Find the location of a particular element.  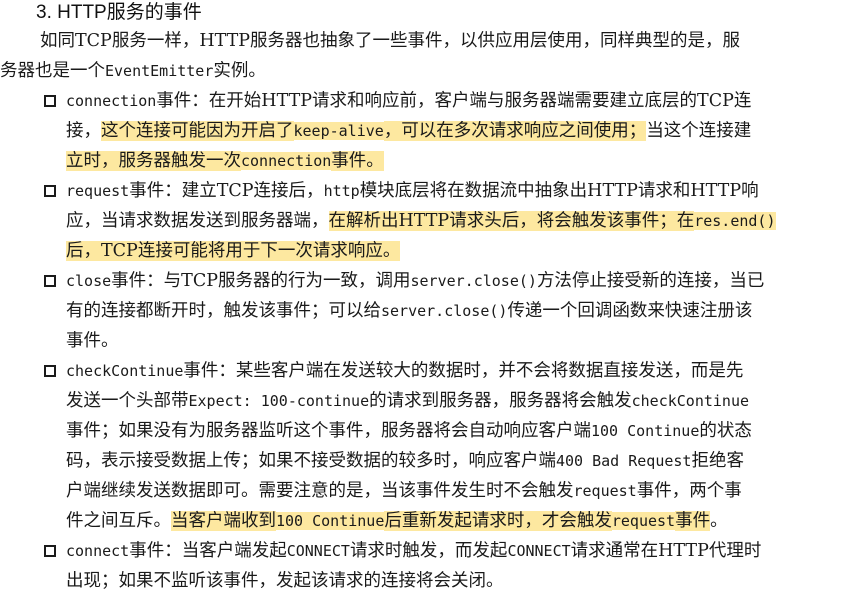

inline-code: 400 Bad Request is located at coordinates (624, 461).